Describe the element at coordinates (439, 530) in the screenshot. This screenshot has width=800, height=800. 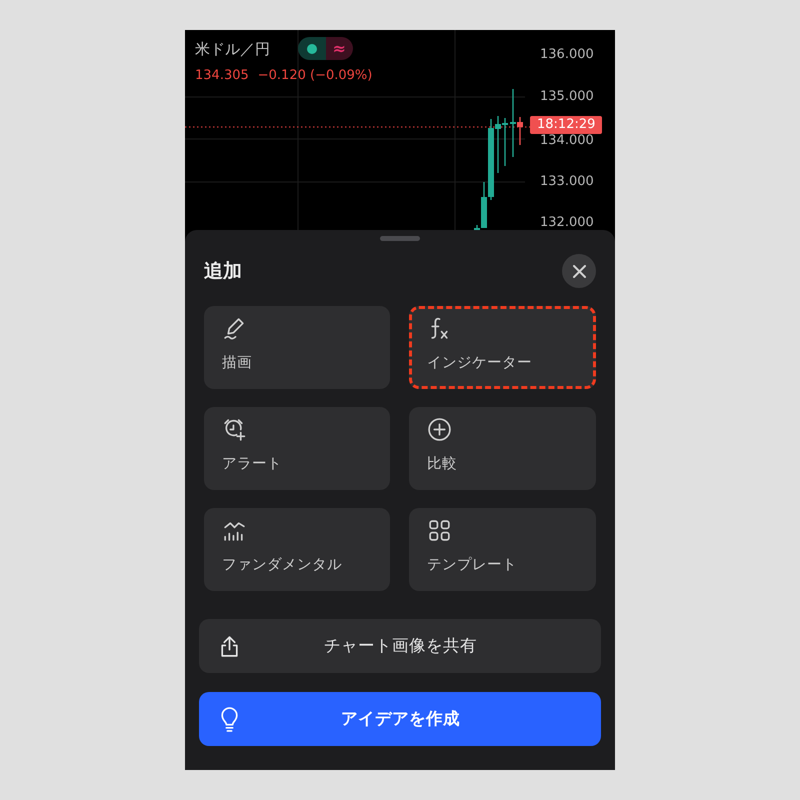
I see `grid-icon` at that location.